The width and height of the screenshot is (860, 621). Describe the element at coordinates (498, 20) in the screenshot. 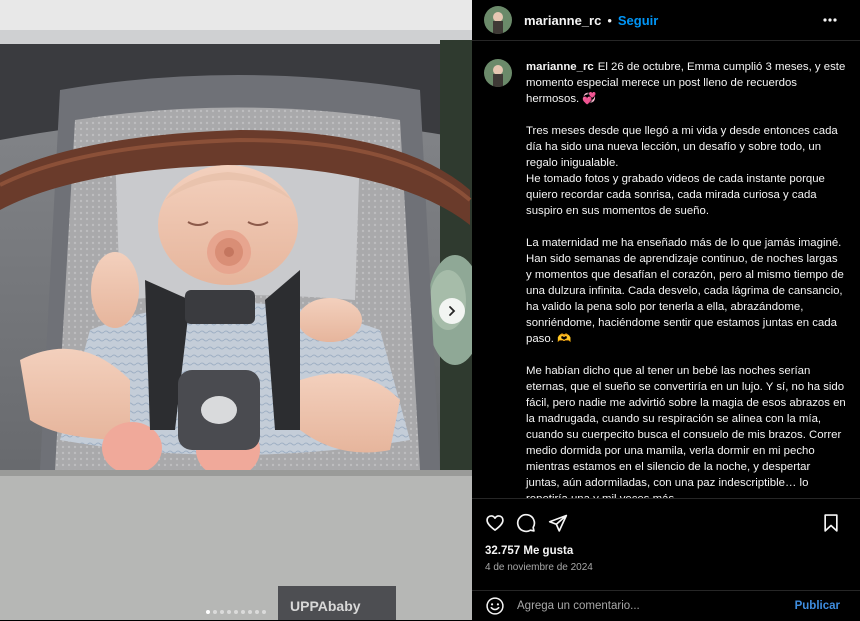

I see `avatar` at that location.